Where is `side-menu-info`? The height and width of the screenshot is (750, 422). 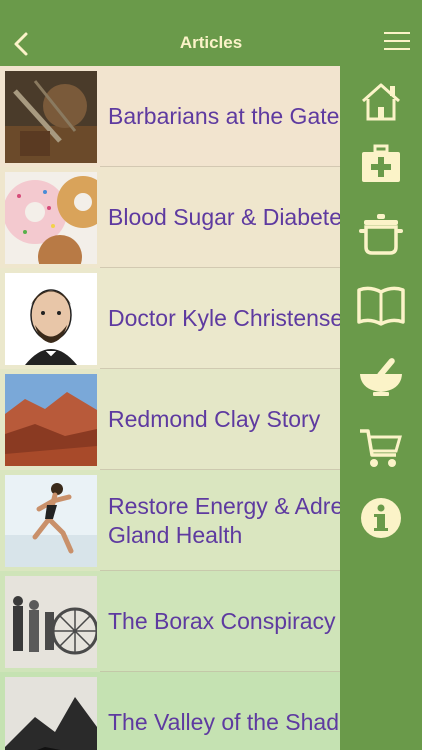 side-menu-info is located at coordinates (381, 518).